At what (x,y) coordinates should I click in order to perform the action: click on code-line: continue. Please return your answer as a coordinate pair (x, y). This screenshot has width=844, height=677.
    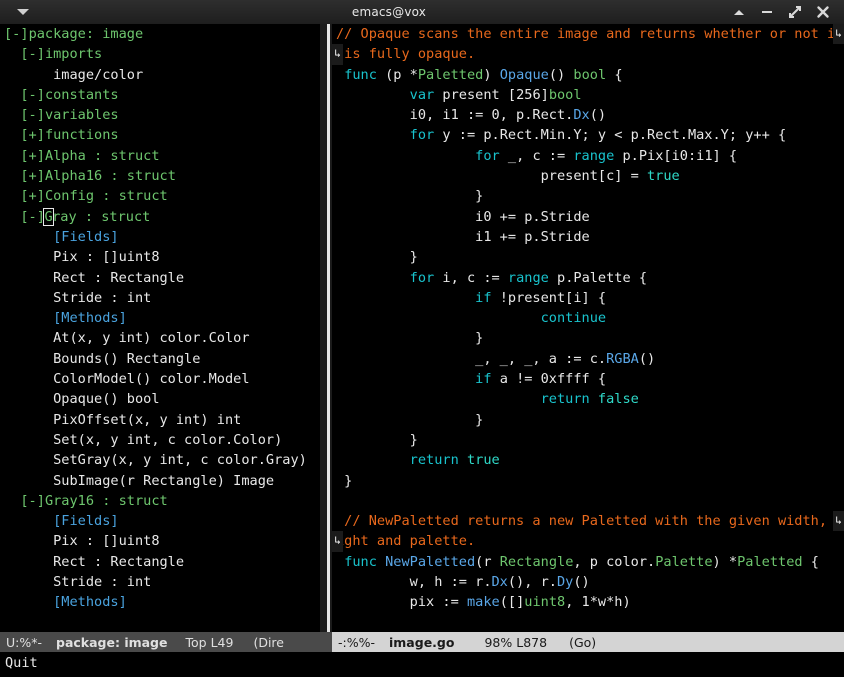
    Looking at the image, I should click on (590, 318).